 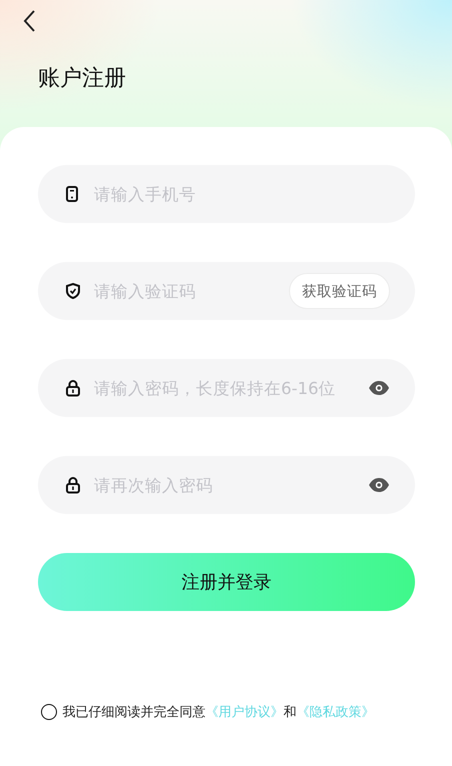 What do you see at coordinates (290, 712) in the screenshot?
I see `and-text: 和` at bounding box center [290, 712].